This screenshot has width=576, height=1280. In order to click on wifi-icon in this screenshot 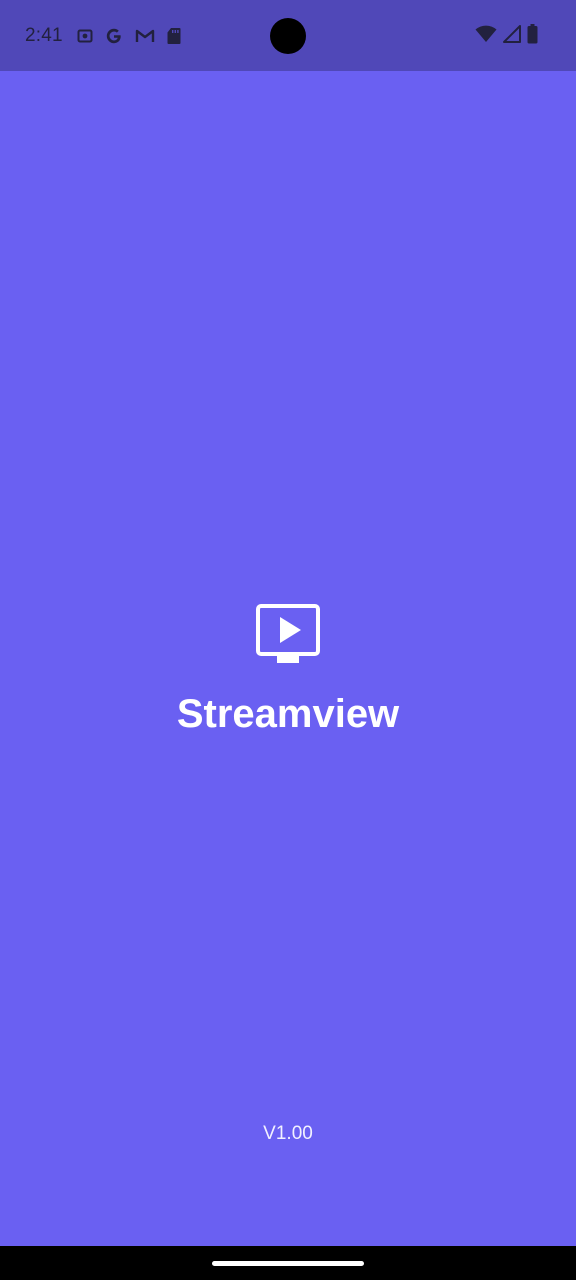, I will do `click(486, 34)`.